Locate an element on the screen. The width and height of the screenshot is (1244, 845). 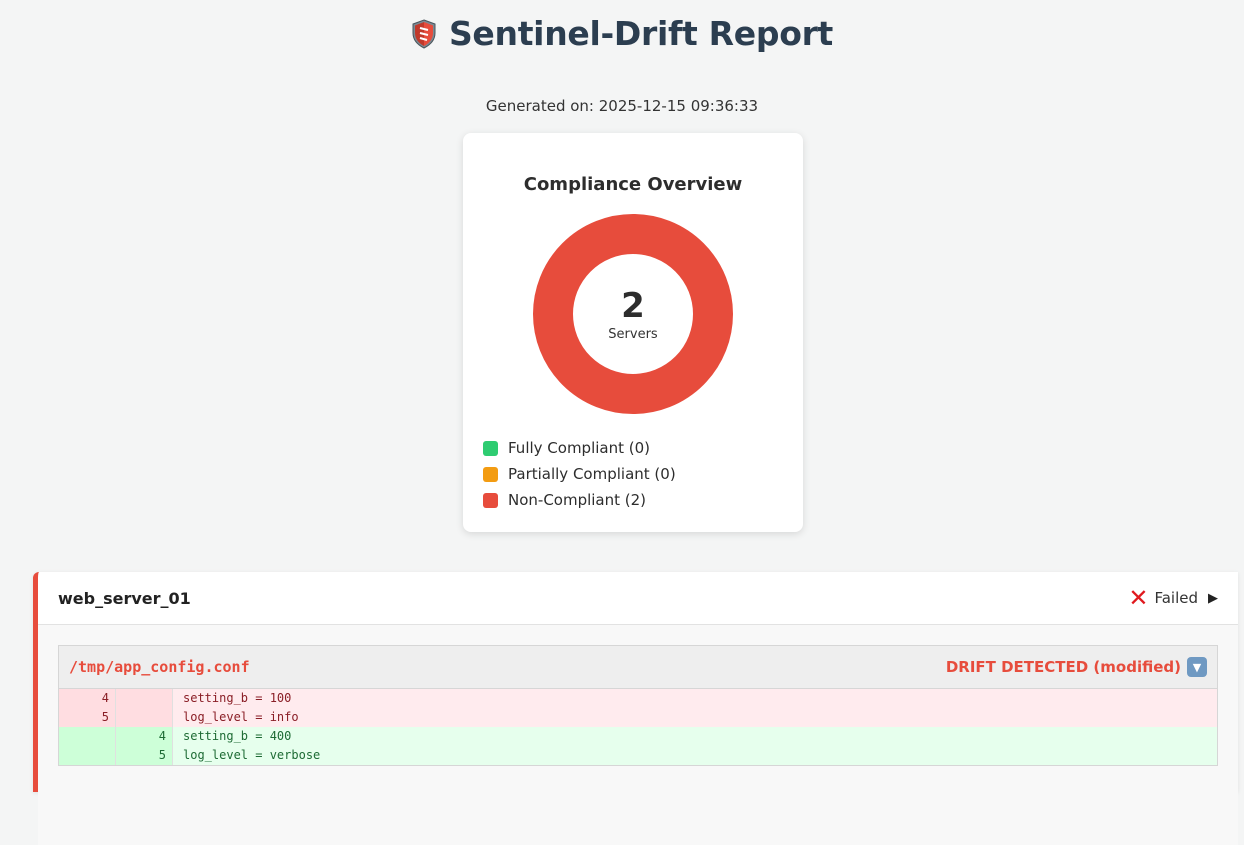
legend-label: Fully Compliant (0) is located at coordinates (579, 448).